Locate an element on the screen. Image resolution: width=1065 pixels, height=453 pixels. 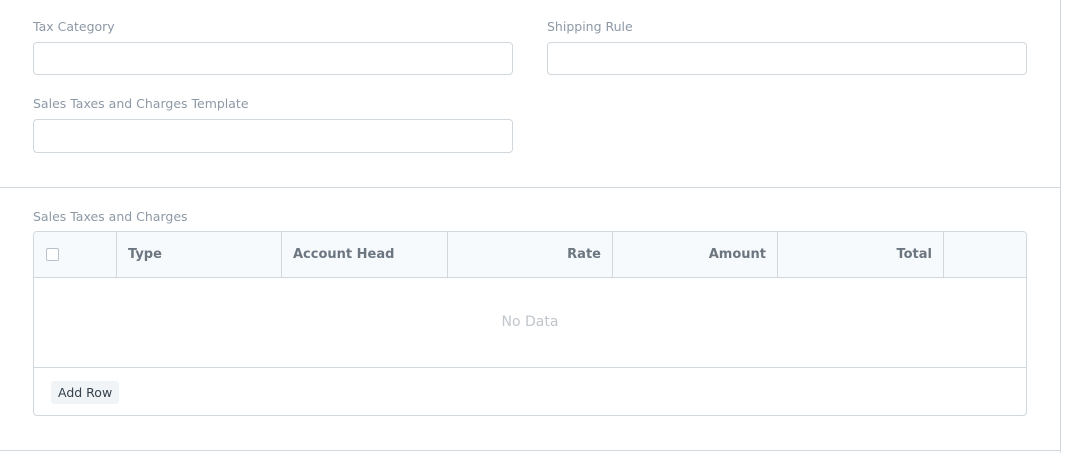
tax-category-label: Tax Category is located at coordinates (74, 26).